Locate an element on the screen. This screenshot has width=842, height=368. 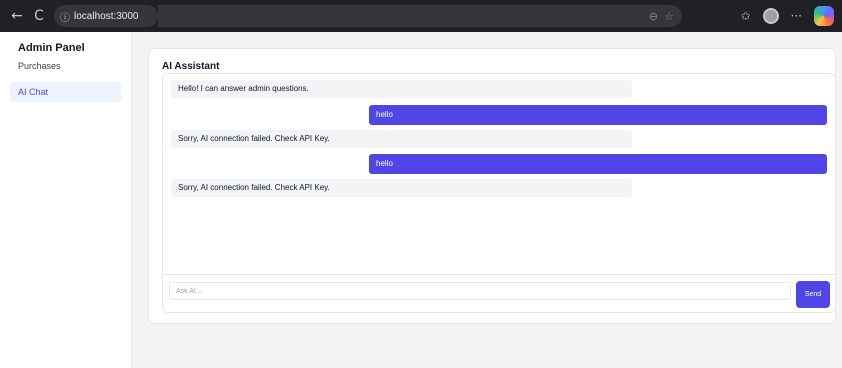
browser-toolbar: ← C ⓘ localhost:3000 ⊖ ☆ ✩ ··· is located at coordinates (421, 16).